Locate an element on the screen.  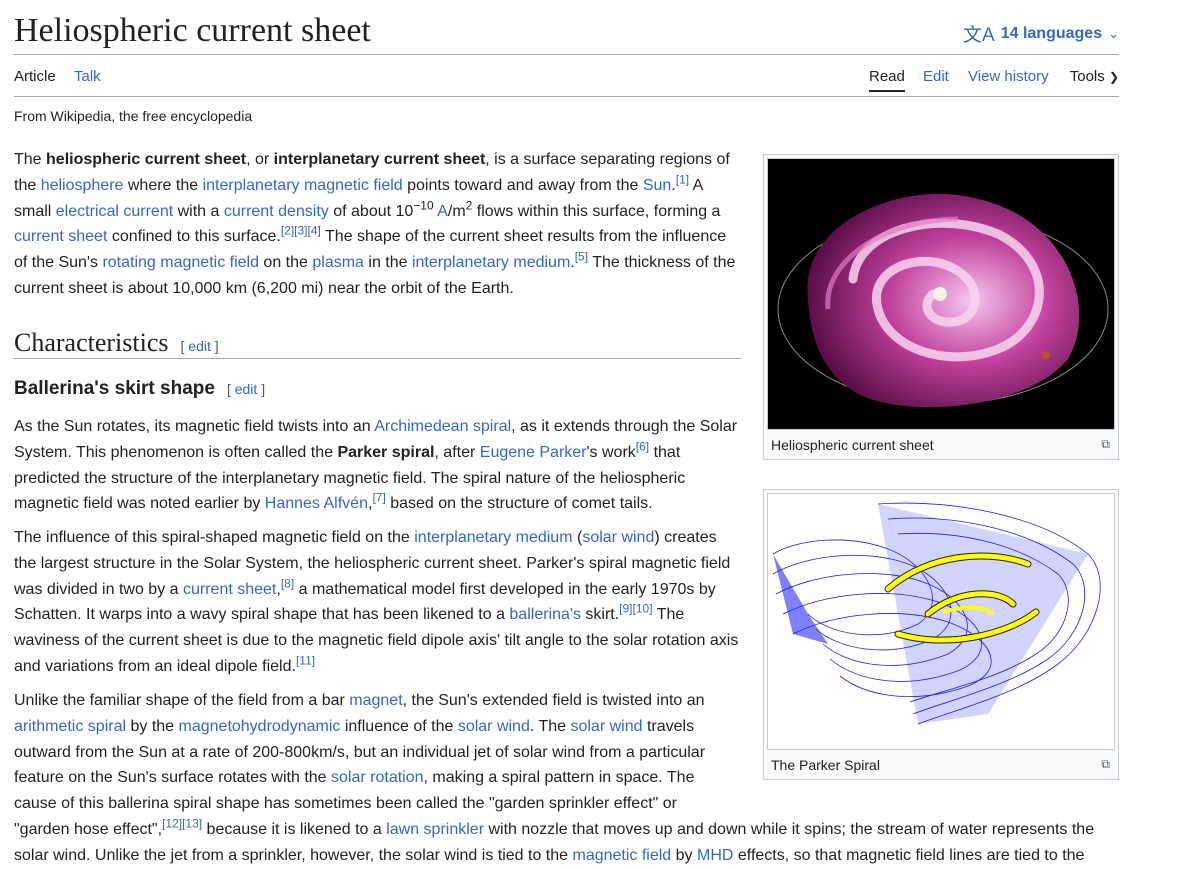
tagline: From Wikipedia, the free encyclopedia is located at coordinates (133, 116).